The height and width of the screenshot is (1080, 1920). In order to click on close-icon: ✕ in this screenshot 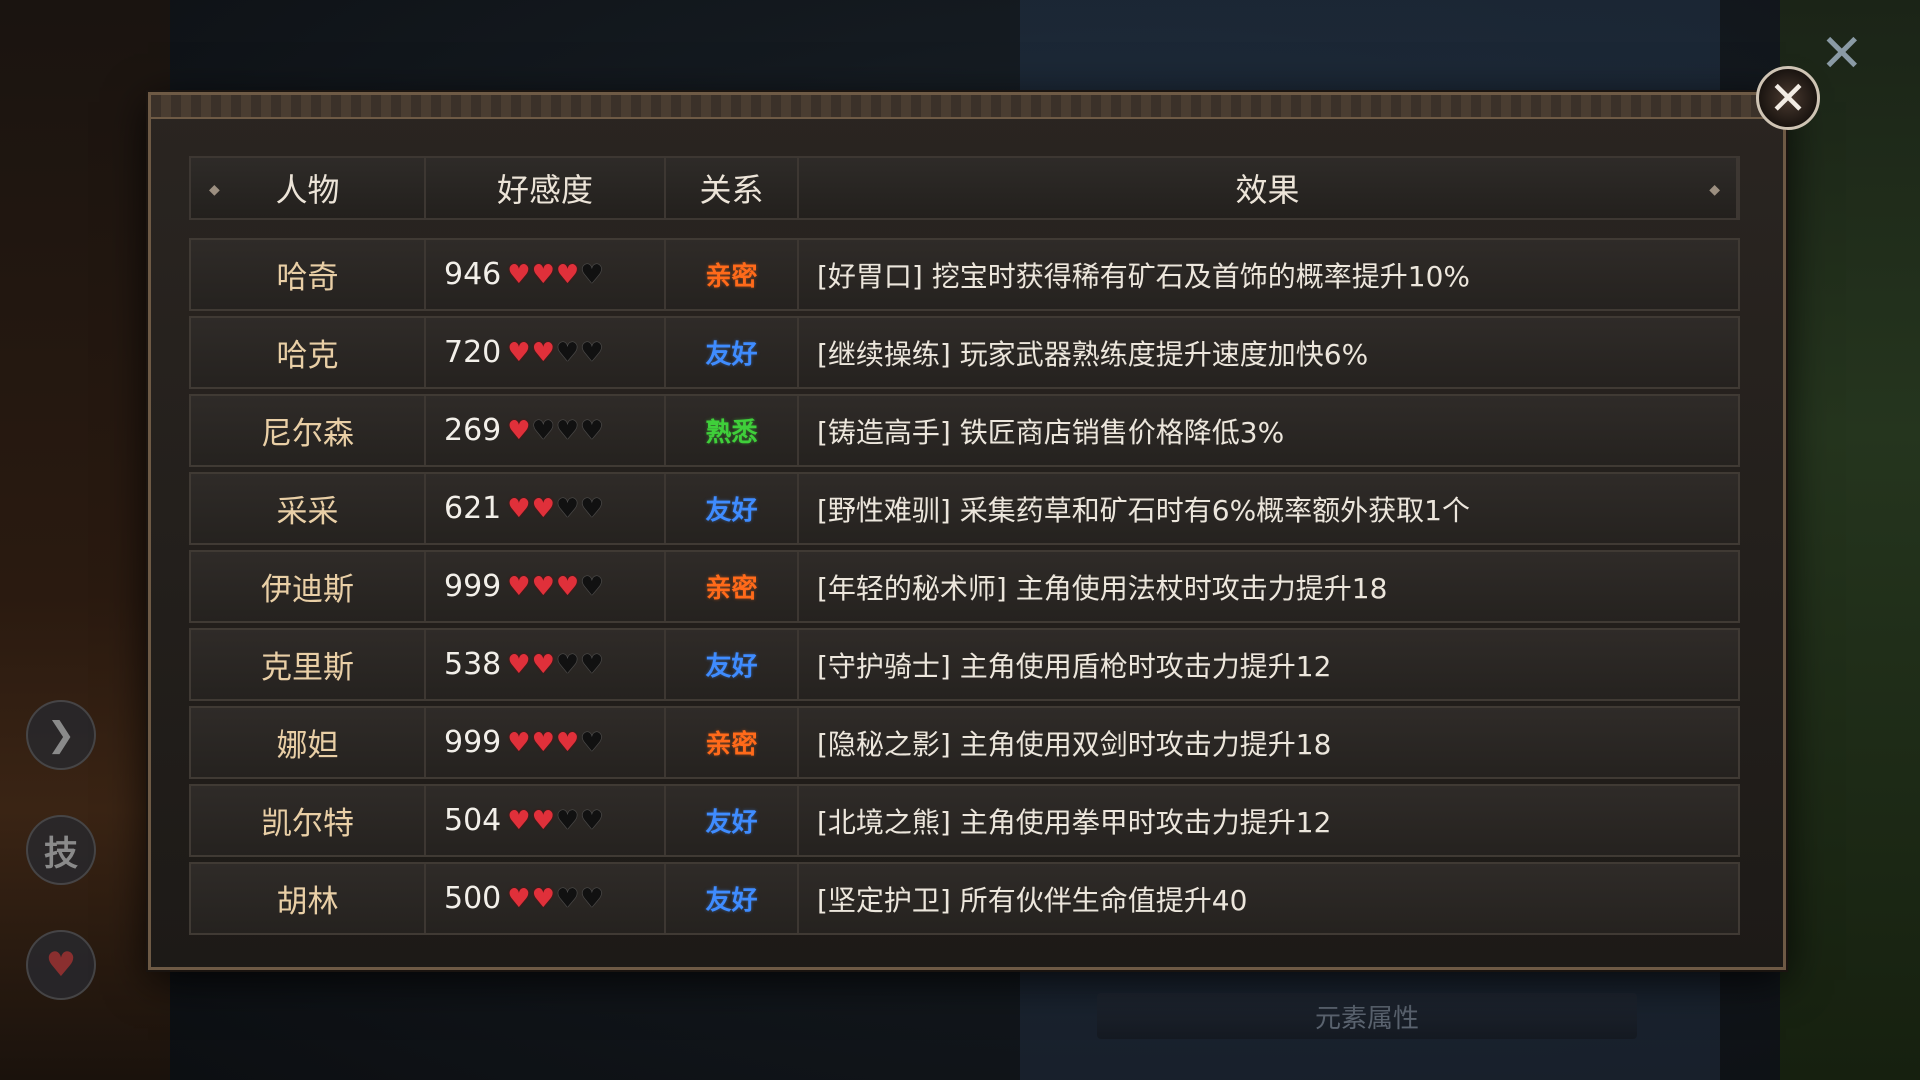, I will do `click(1788, 98)`.